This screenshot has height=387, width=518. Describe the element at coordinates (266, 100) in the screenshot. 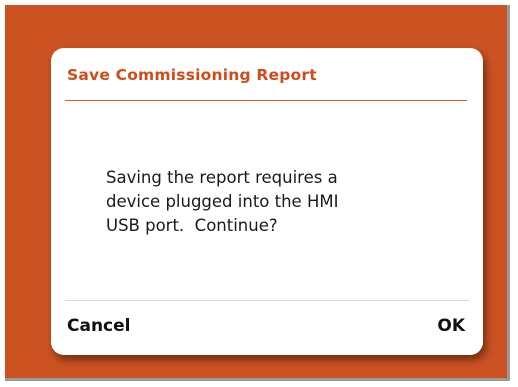

I see `title-divider` at that location.